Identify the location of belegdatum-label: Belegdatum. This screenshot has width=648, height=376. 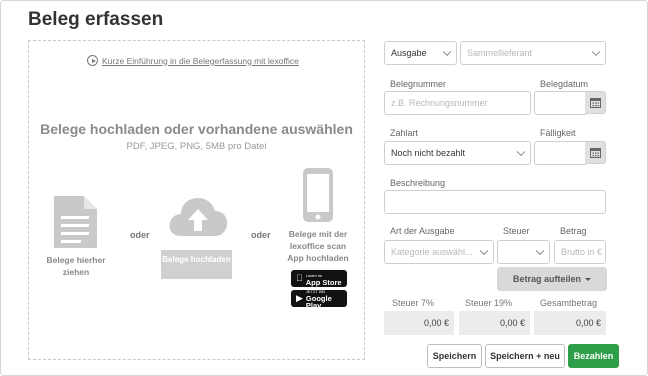
(564, 84).